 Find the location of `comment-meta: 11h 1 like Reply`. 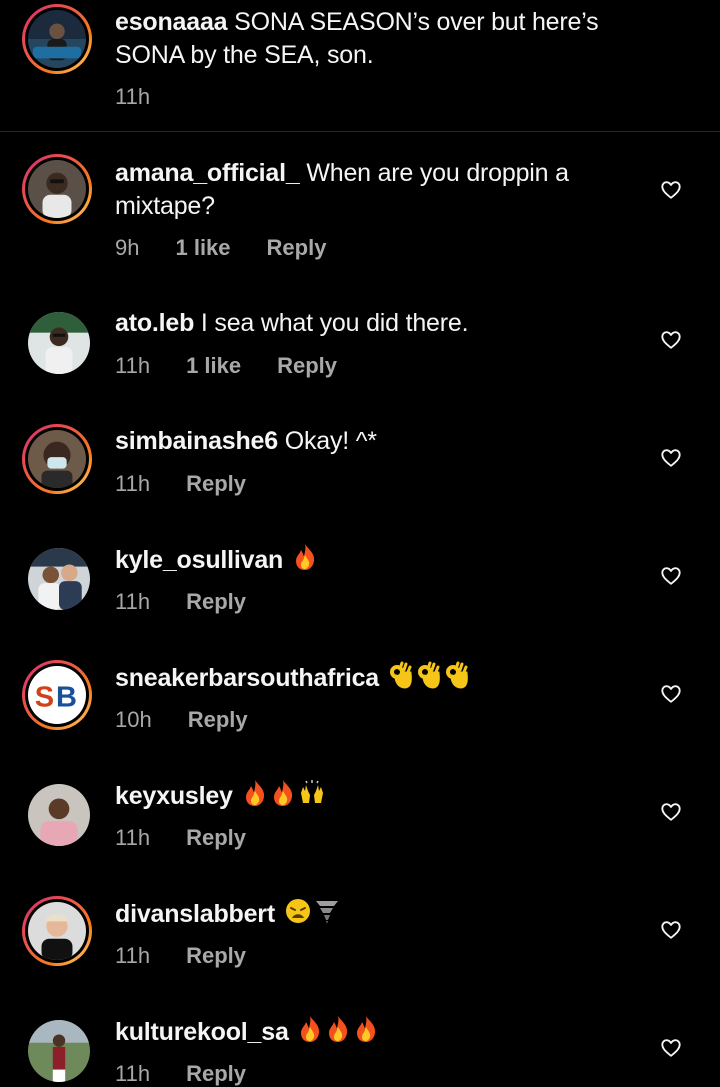

comment-meta: 11h 1 like Reply is located at coordinates (226, 366).